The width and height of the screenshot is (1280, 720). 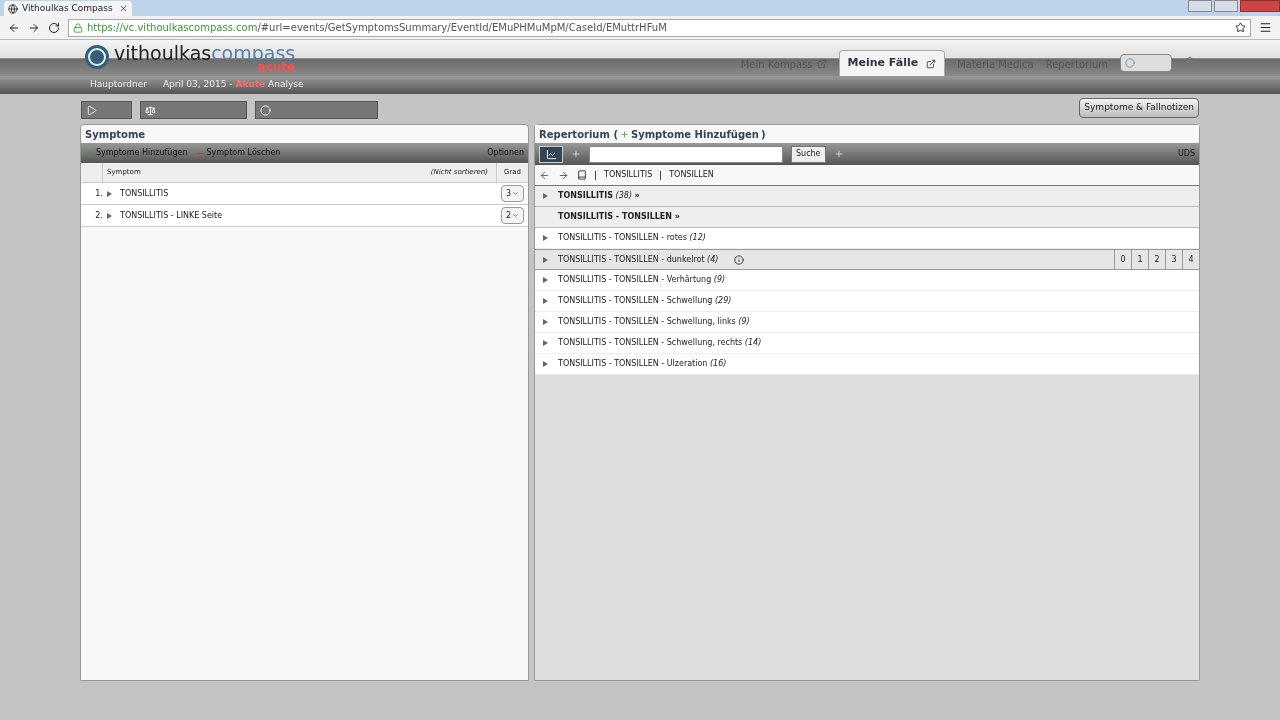 What do you see at coordinates (377, 28) in the screenshot?
I see `url-text: https://vc.vithoulkascompass.com/#url=events/GetSymptomsSummary/EventId/EMuPHMuMpM/CaseId/EMuttrHFuM` at bounding box center [377, 28].